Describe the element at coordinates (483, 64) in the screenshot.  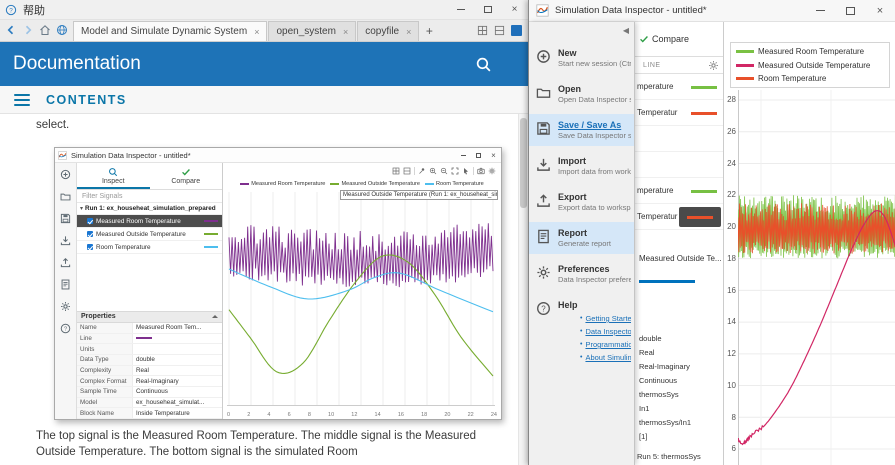
I see `search-icon` at that location.